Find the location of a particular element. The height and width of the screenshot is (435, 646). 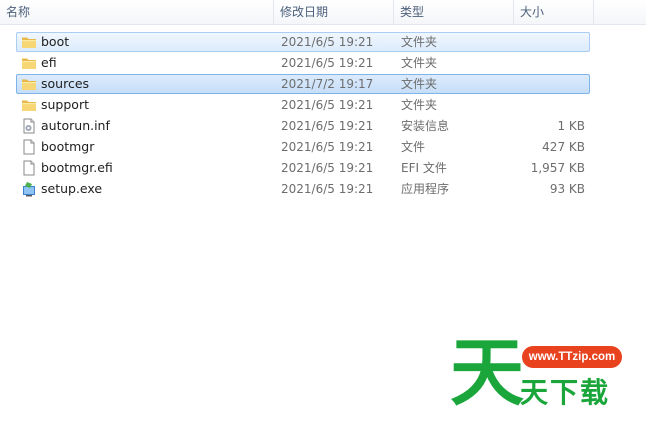

file-size: 427 KB is located at coordinates (563, 147).